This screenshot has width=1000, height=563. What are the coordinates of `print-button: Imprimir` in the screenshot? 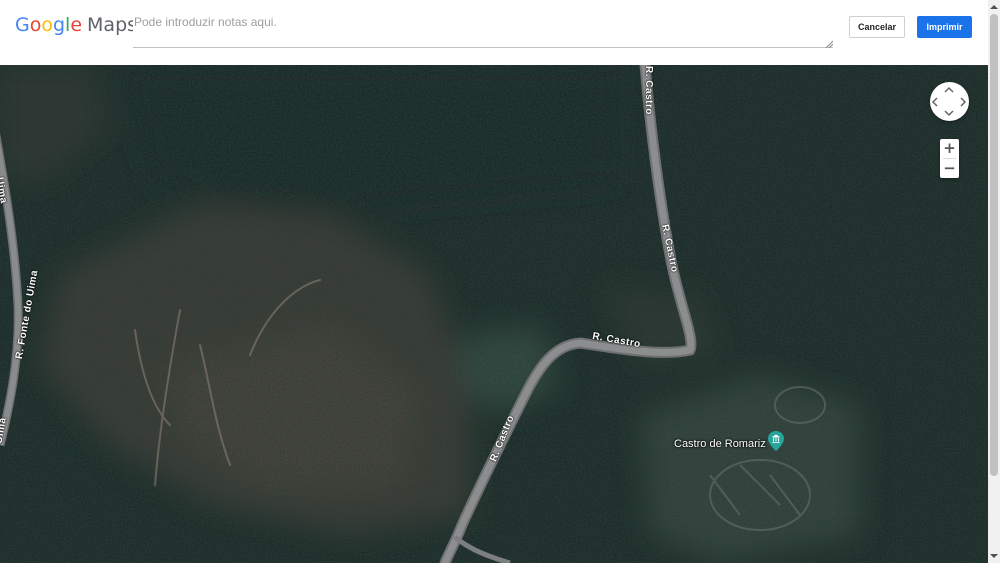 It's located at (944, 27).